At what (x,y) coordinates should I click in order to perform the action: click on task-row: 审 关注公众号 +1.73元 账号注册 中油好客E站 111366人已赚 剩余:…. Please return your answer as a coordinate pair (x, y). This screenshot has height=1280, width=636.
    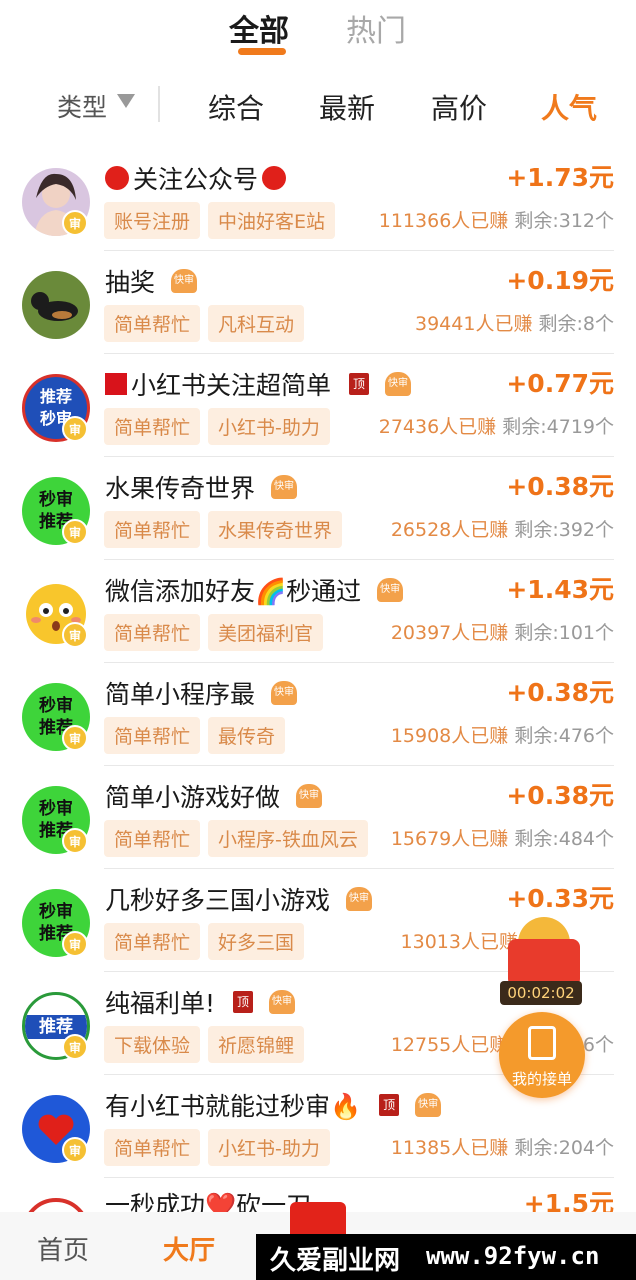
    Looking at the image, I should click on (318, 199).